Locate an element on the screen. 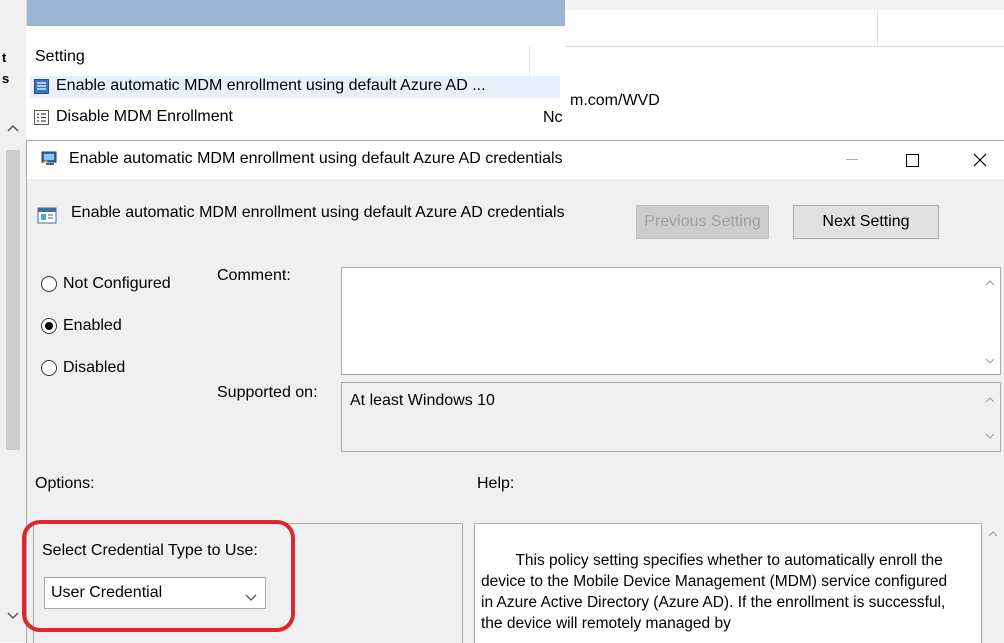 The width and height of the screenshot is (1004, 643). truncated-label: s is located at coordinates (6, 78).